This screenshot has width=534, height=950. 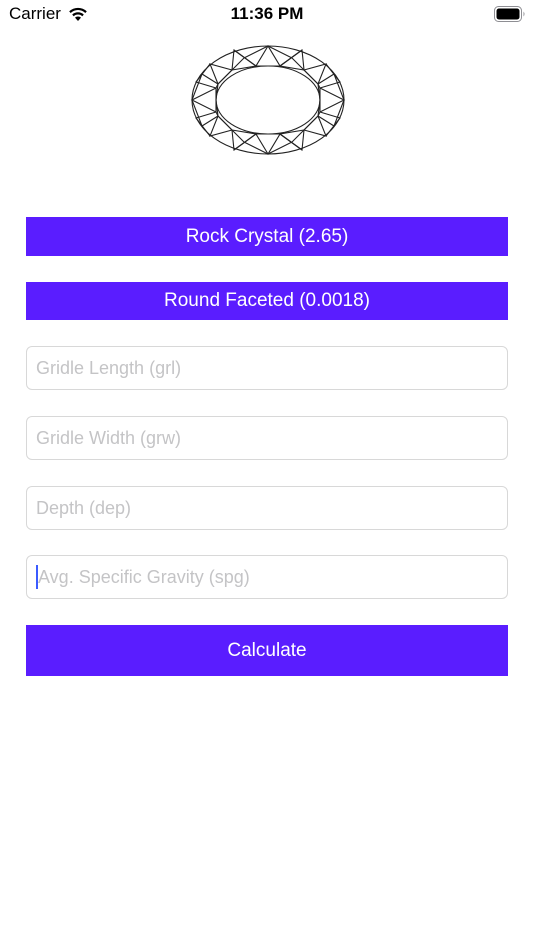 I want to click on girdle-width-input: Gridle Width (grw), so click(x=267, y=438).